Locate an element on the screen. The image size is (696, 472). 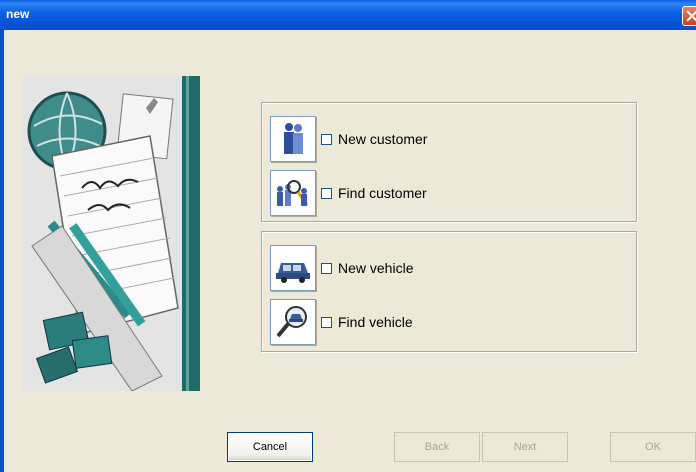
close-icon is located at coordinates (689, 16).